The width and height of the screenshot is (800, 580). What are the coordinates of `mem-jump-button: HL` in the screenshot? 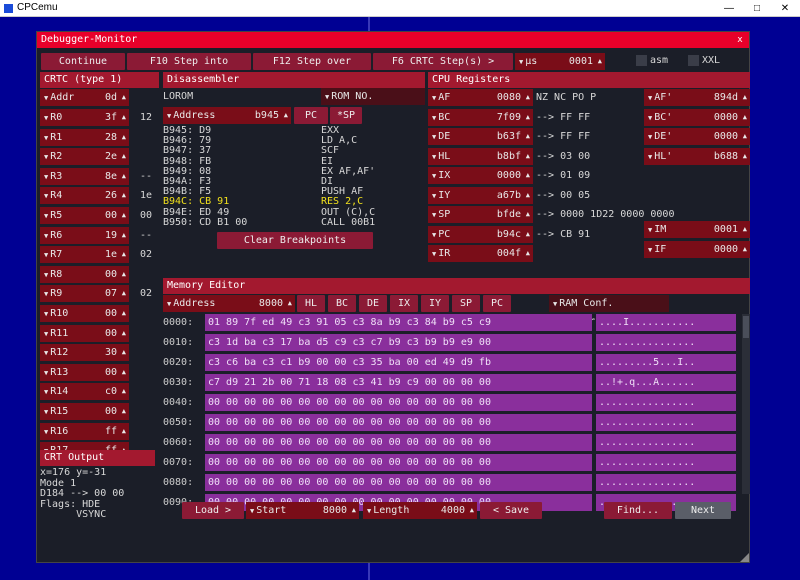 It's located at (311, 303).